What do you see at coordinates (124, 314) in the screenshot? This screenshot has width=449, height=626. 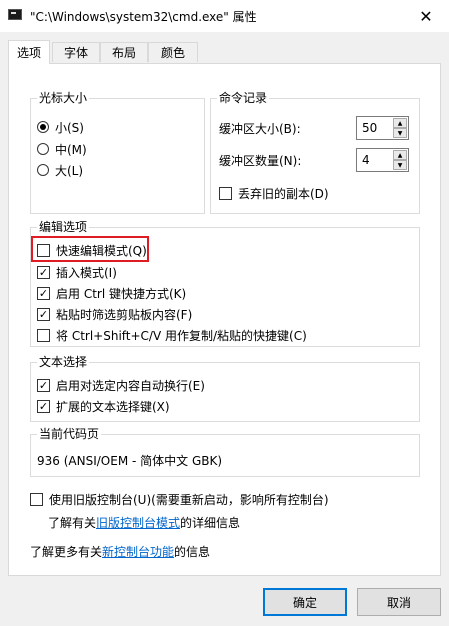 I see `filter-paste-label: 粘贴时筛选剪贴板内容(F)` at bounding box center [124, 314].